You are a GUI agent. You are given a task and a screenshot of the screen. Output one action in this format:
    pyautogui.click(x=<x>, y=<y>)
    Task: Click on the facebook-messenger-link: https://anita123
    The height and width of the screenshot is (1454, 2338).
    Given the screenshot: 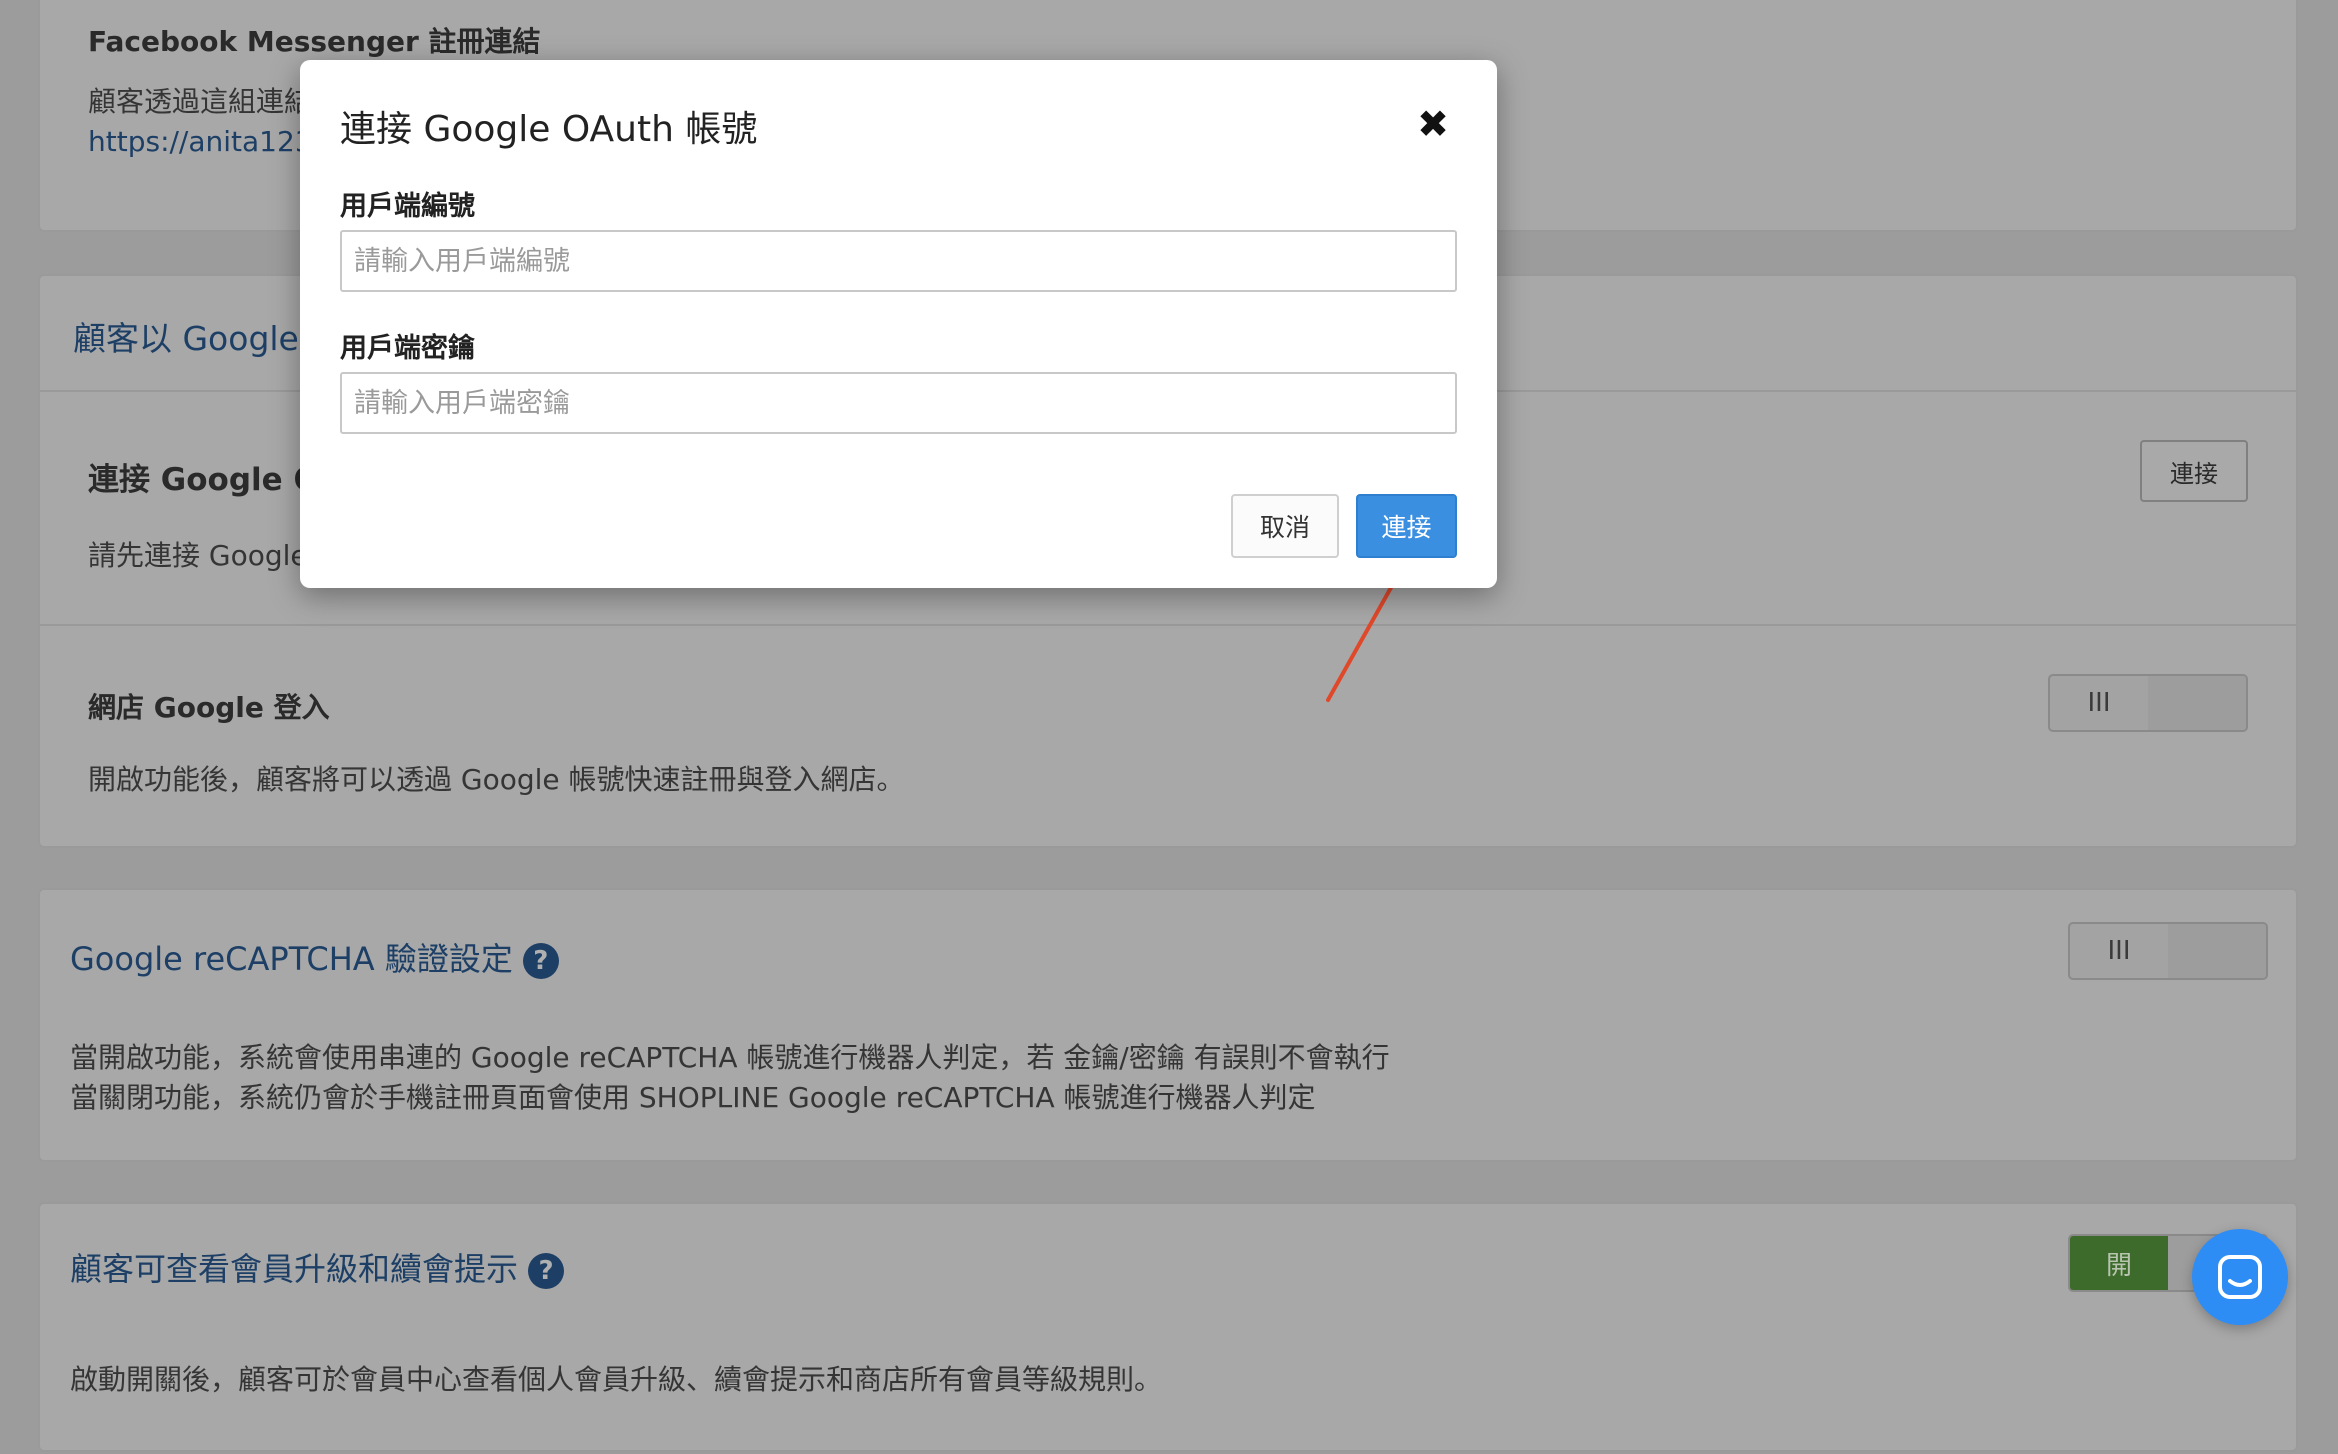 What is the action you would take?
    pyautogui.click(x=200, y=141)
    